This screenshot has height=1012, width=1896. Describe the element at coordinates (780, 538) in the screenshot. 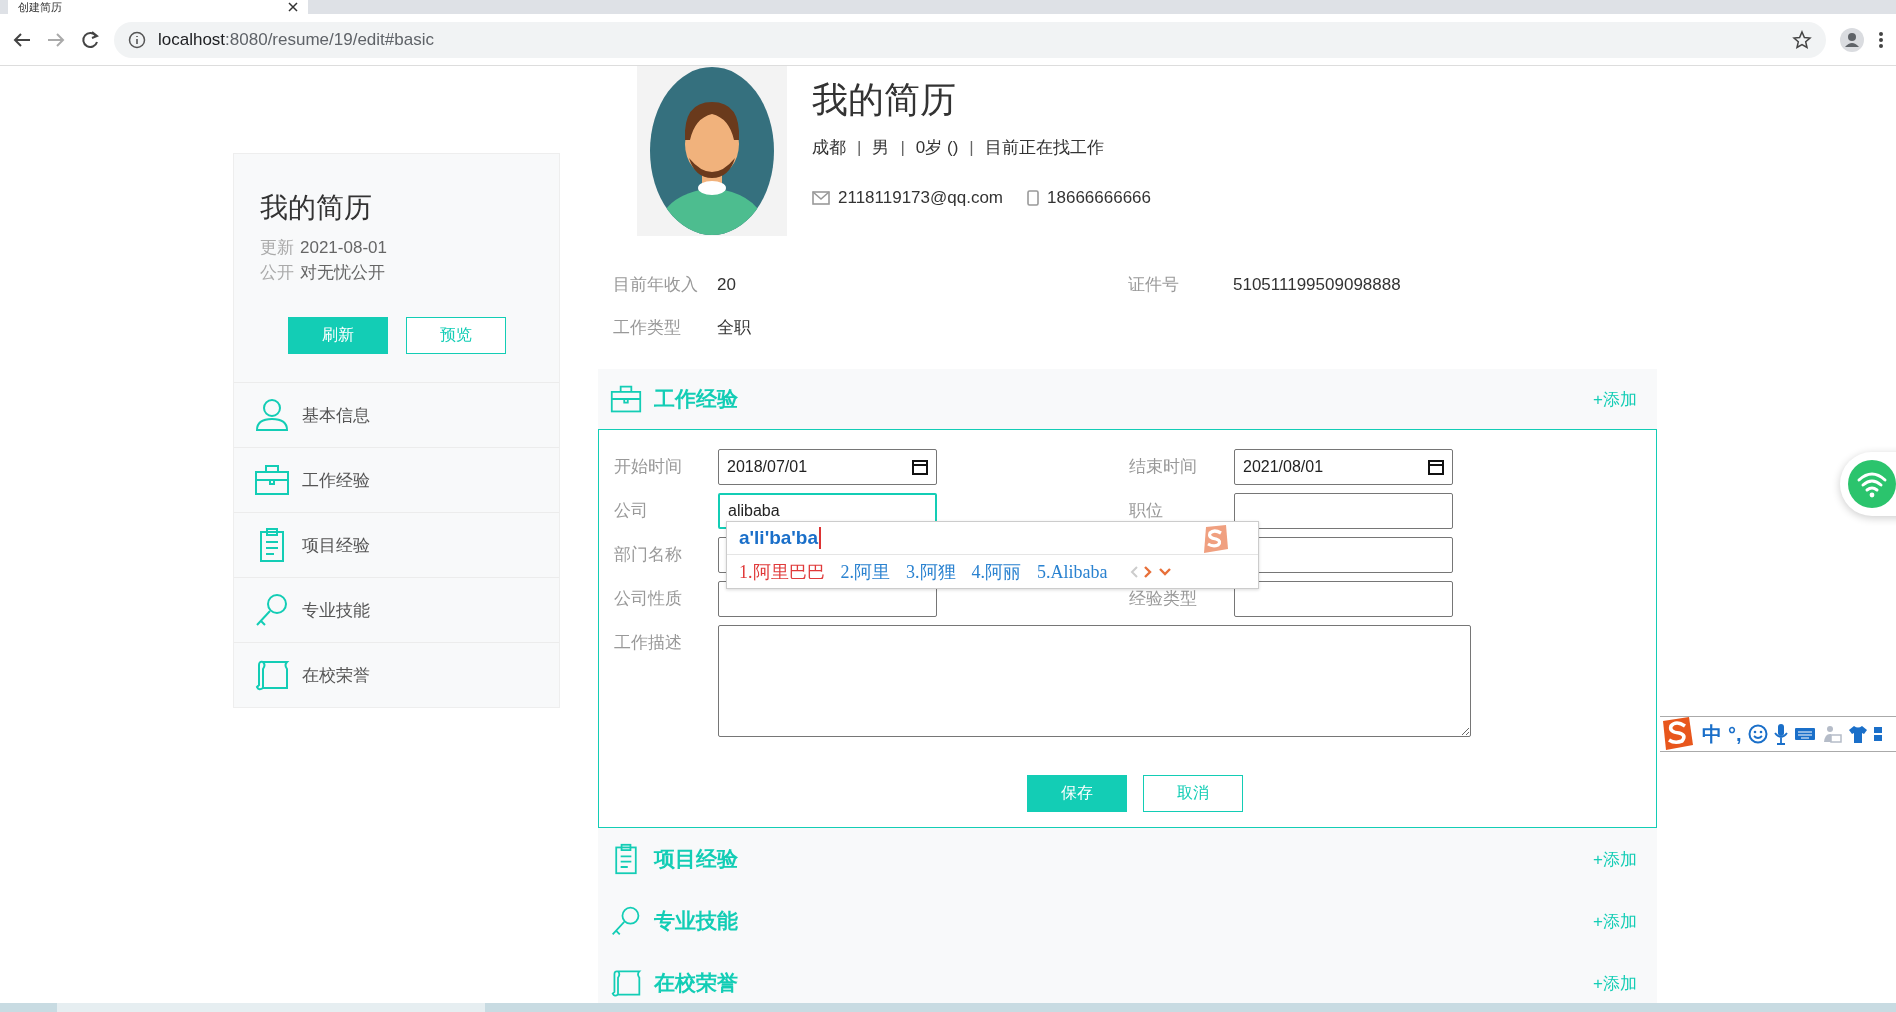

I see `ime-composition: a'li'ba'ba` at that location.